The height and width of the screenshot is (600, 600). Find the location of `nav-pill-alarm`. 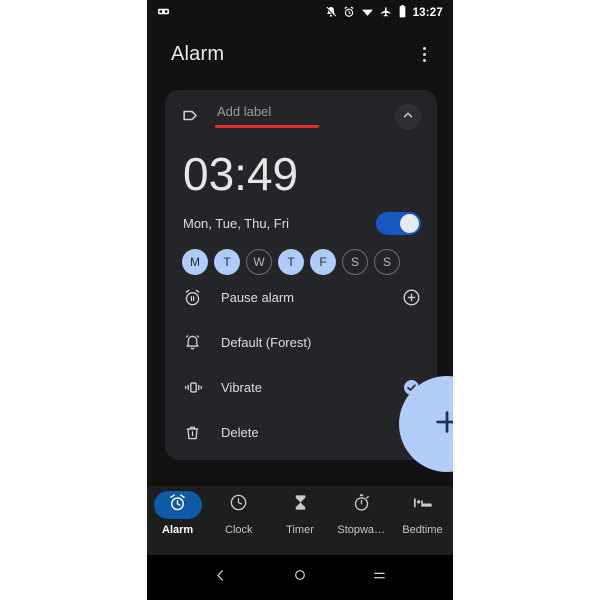

nav-pill-alarm is located at coordinates (177, 505).